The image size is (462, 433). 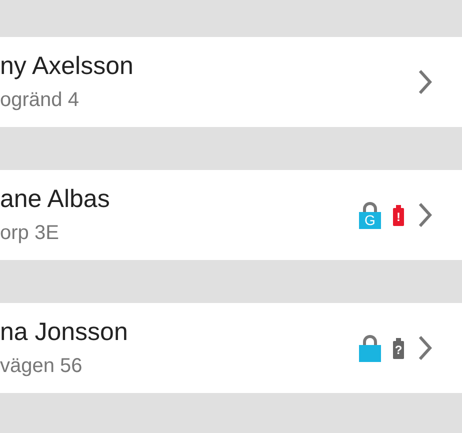 I want to click on battery-icon: ?, so click(x=398, y=348).